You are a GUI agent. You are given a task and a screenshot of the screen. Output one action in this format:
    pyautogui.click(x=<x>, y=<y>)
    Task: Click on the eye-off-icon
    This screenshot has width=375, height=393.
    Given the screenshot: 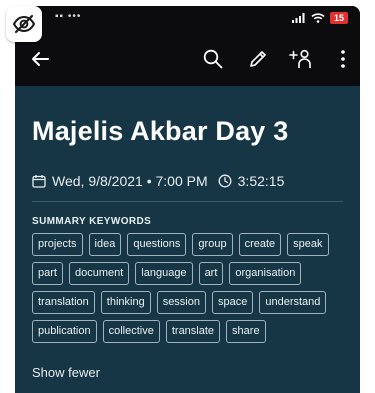 What is the action you would take?
    pyautogui.click(x=24, y=24)
    